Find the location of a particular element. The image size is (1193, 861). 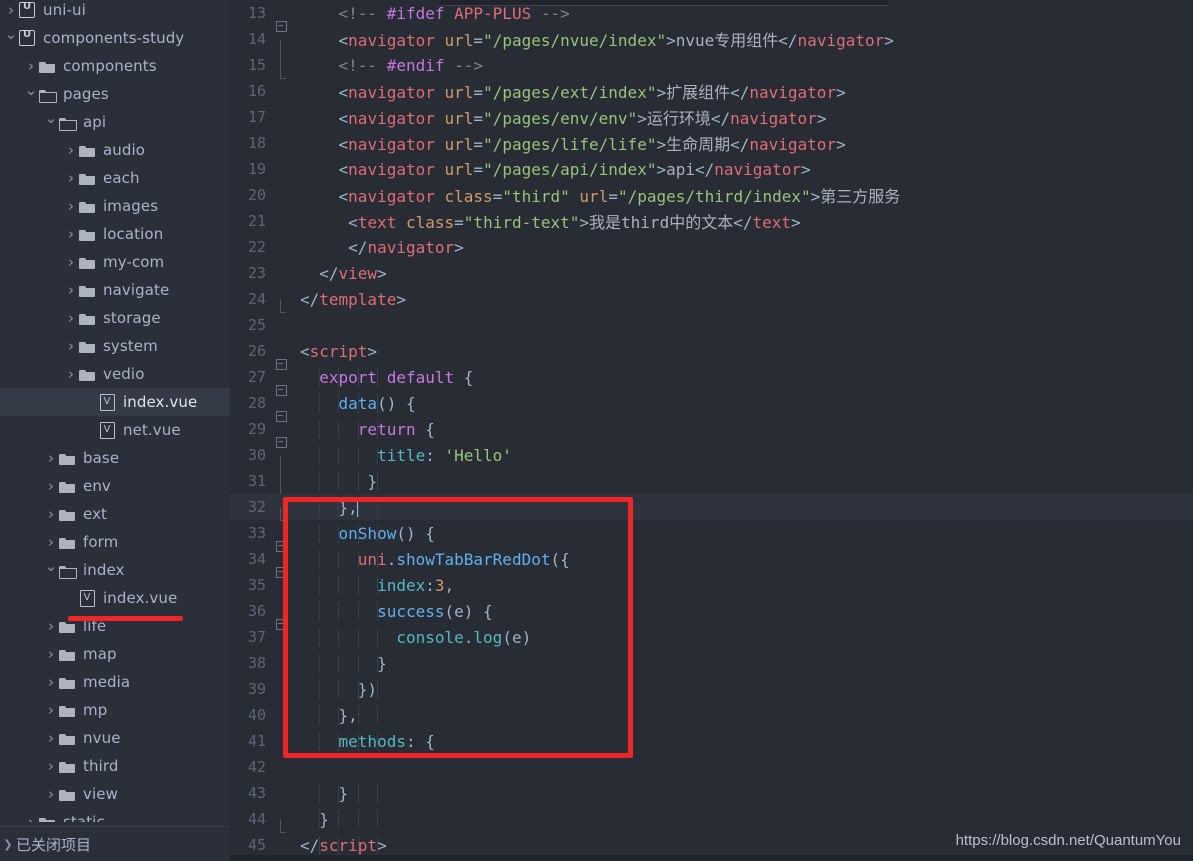

tree-item-api: ⌄ api is located at coordinates (115, 122).